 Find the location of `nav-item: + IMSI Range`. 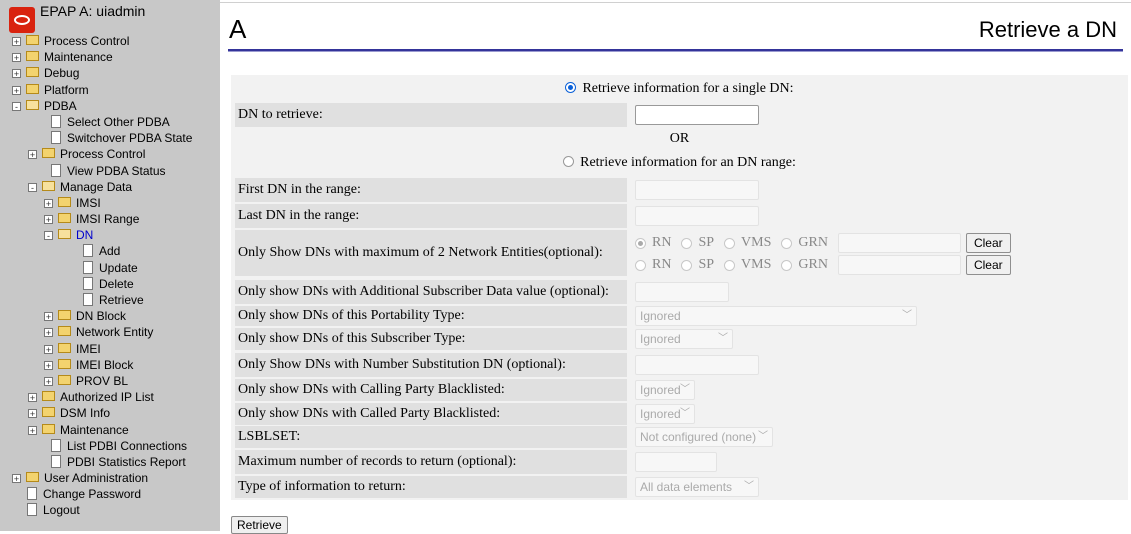

nav-item: + IMSI Range is located at coordinates (110, 219).